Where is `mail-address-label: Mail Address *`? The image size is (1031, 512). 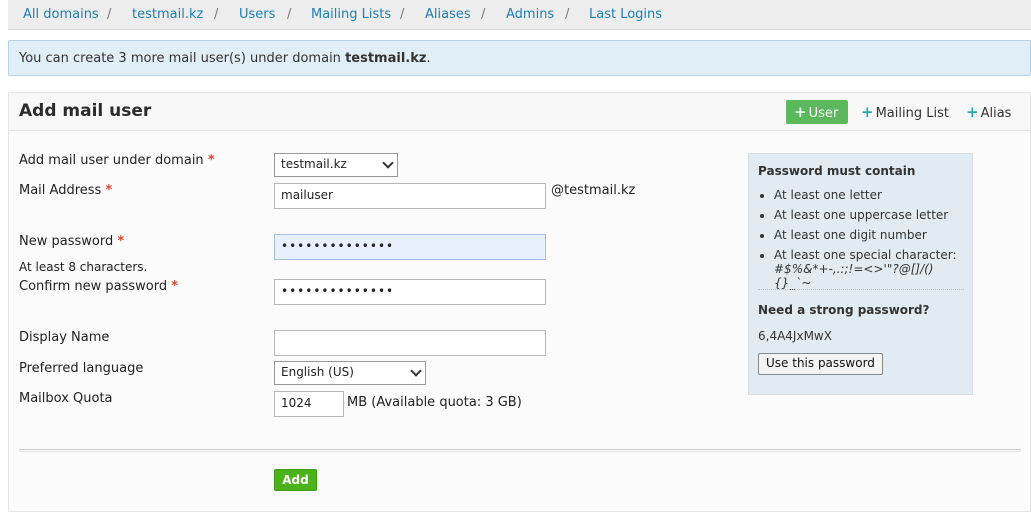 mail-address-label: Mail Address * is located at coordinates (65, 190).